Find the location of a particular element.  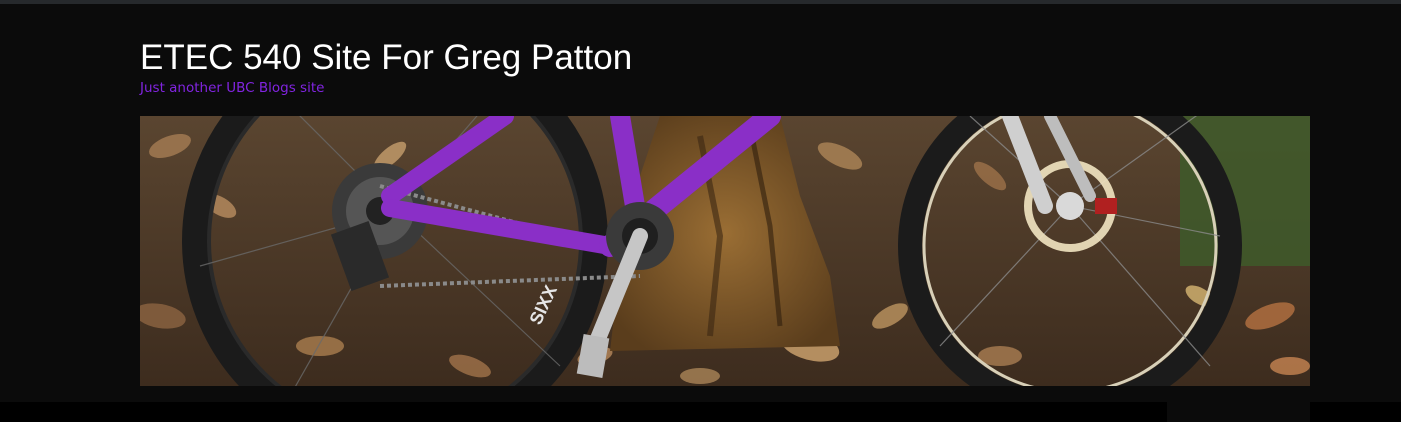

site-tagline: Just another UBC Blogs site is located at coordinates (232, 88).